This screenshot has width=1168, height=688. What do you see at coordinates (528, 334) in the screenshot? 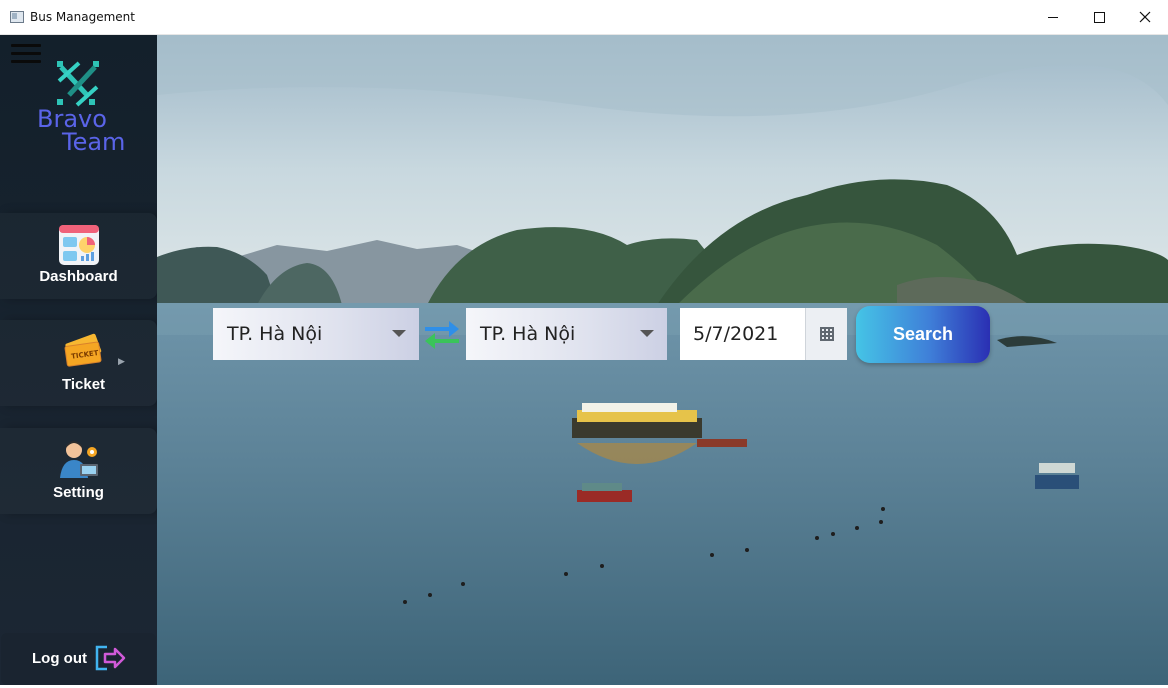
I see `to-location-value: TP. Hà Nội` at bounding box center [528, 334].